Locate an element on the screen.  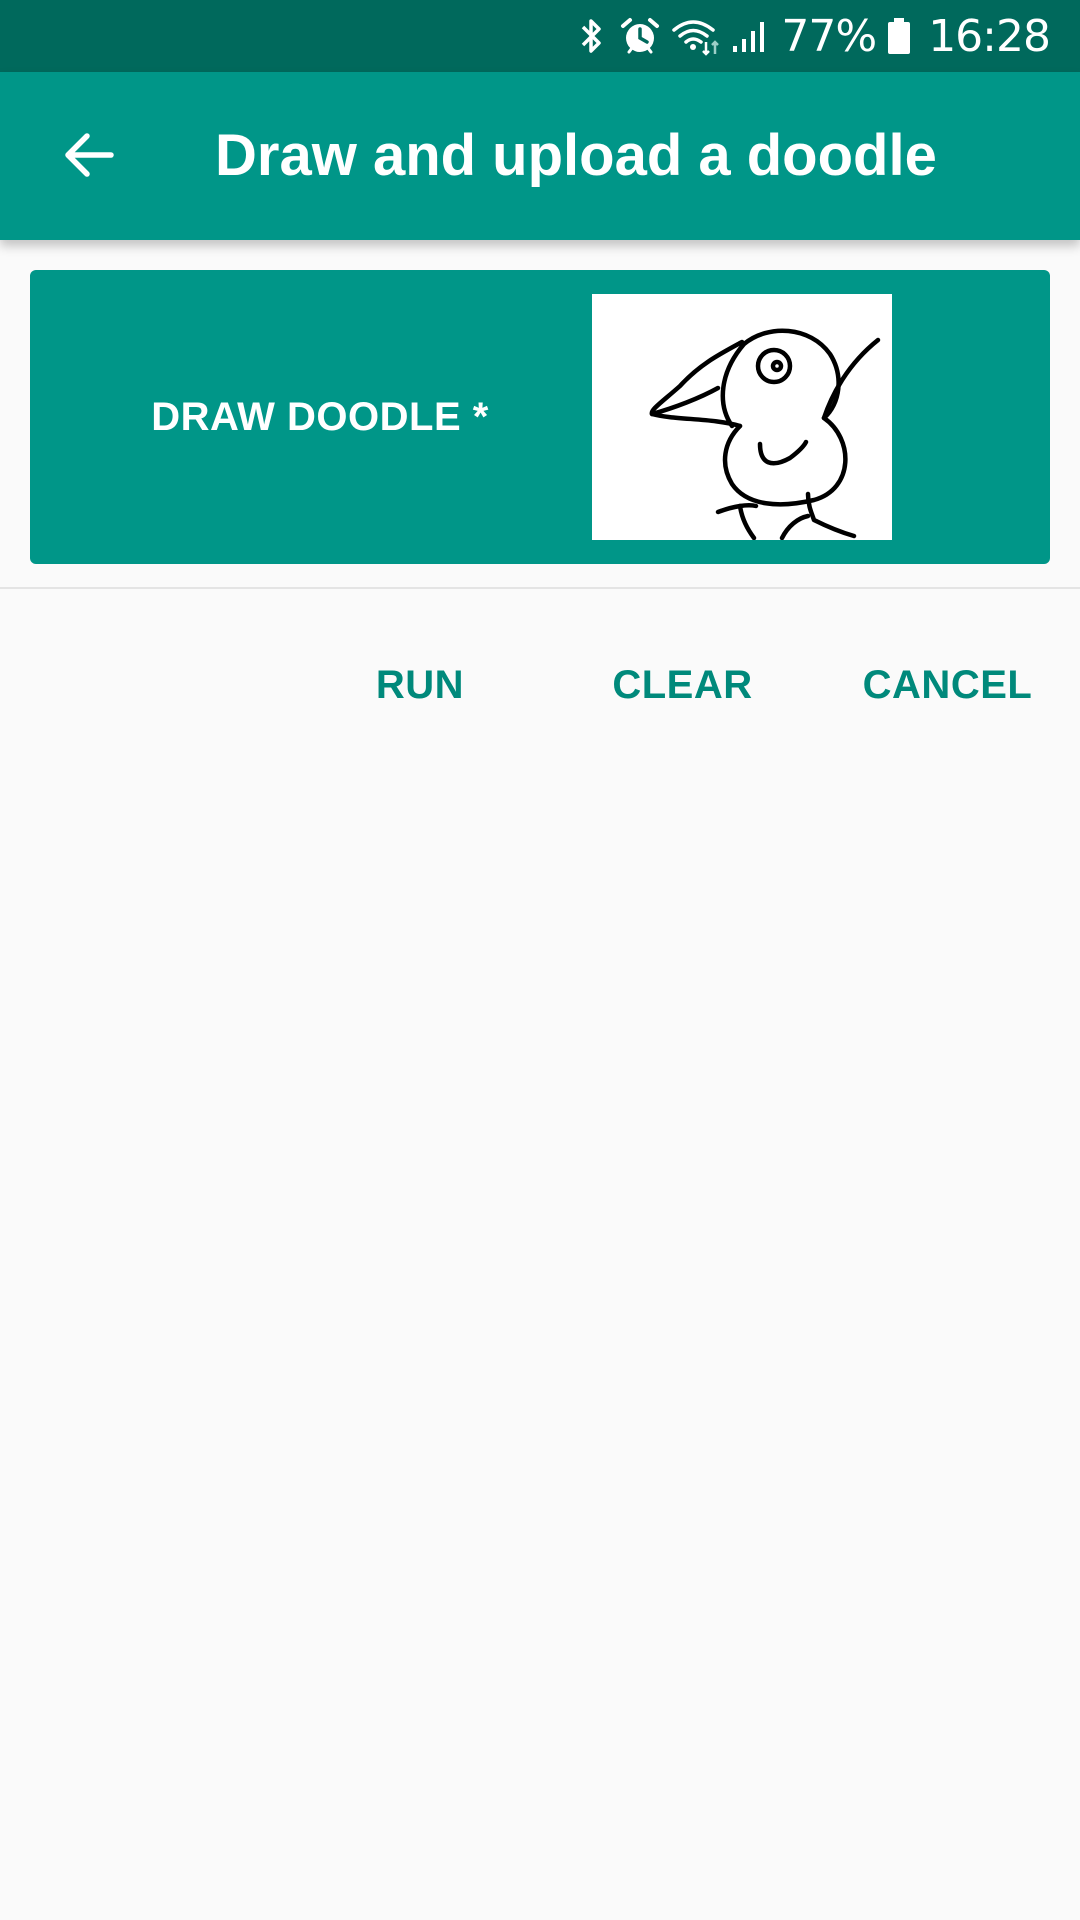
clear-button: CLEAR is located at coordinates (682, 685).